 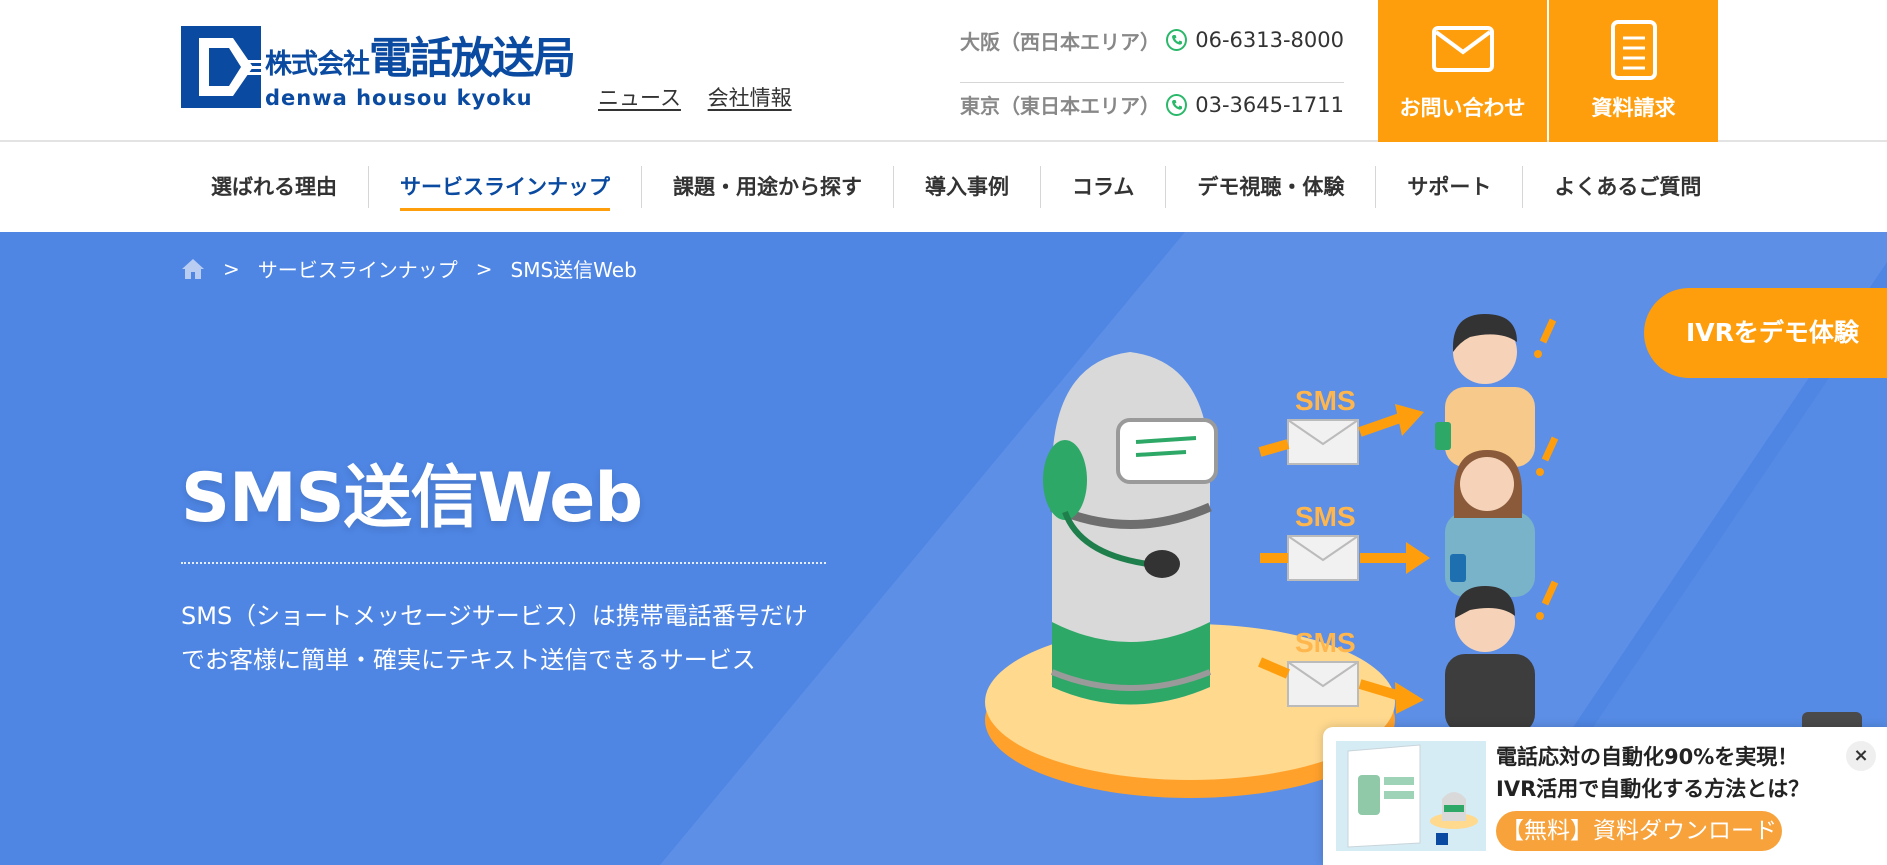 What do you see at coordinates (1060, 106) in the screenshot?
I see `contact-area-label: 東京（東日本エリア）` at bounding box center [1060, 106].